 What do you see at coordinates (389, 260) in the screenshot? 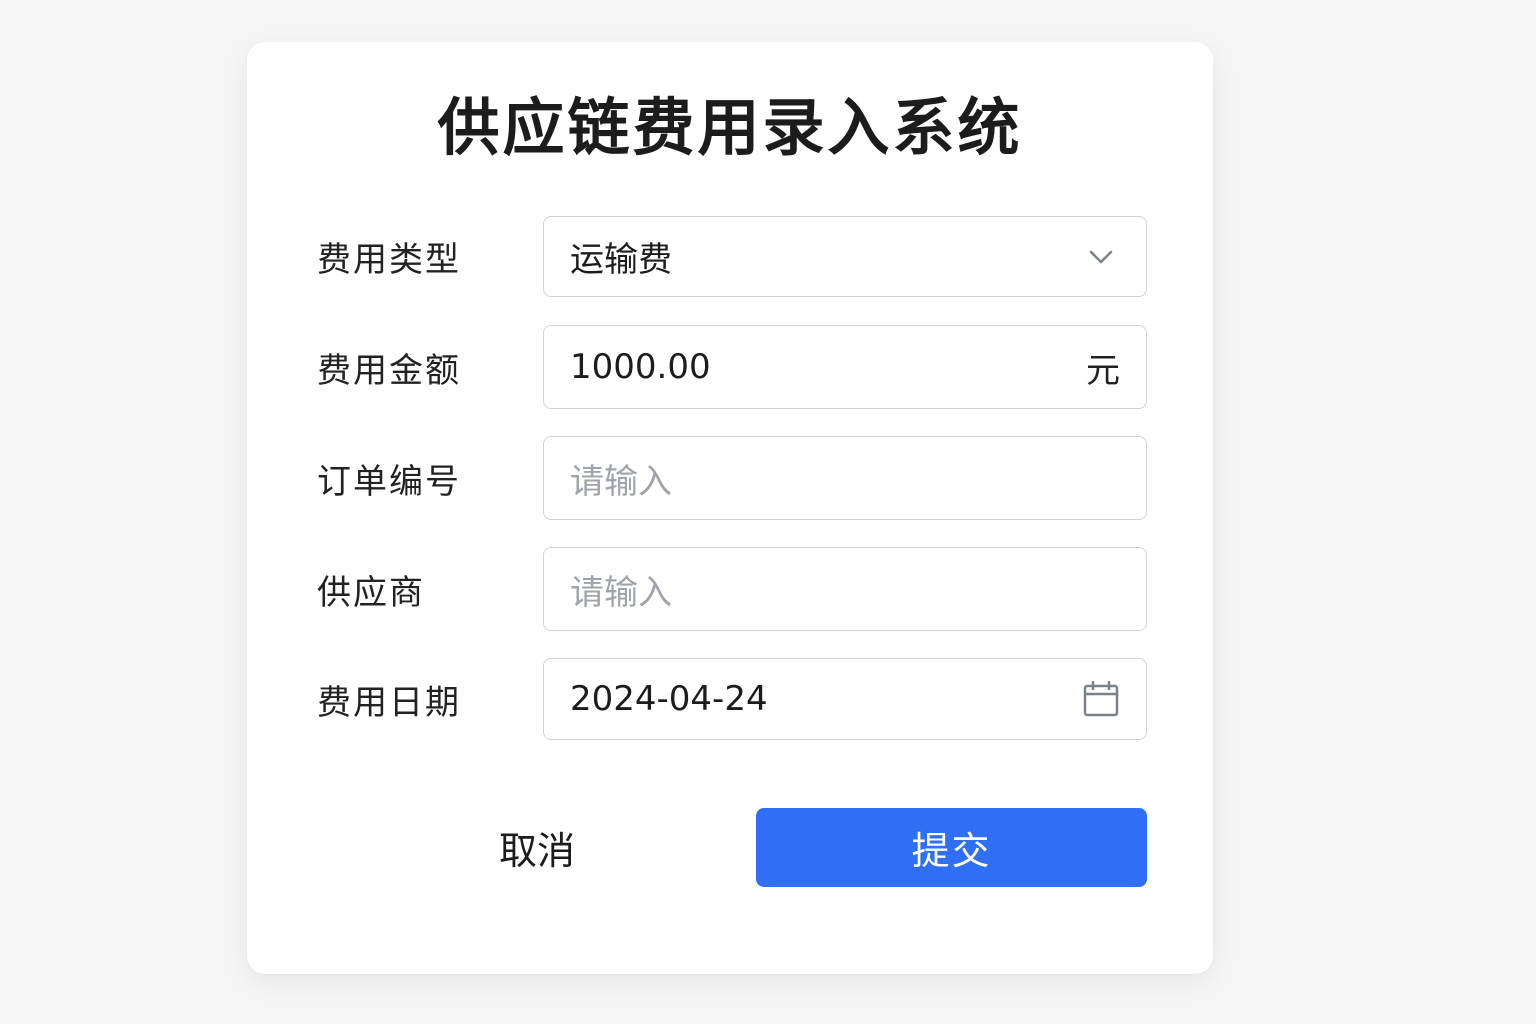
I see `expense-type-label: 费用类型` at bounding box center [389, 260].